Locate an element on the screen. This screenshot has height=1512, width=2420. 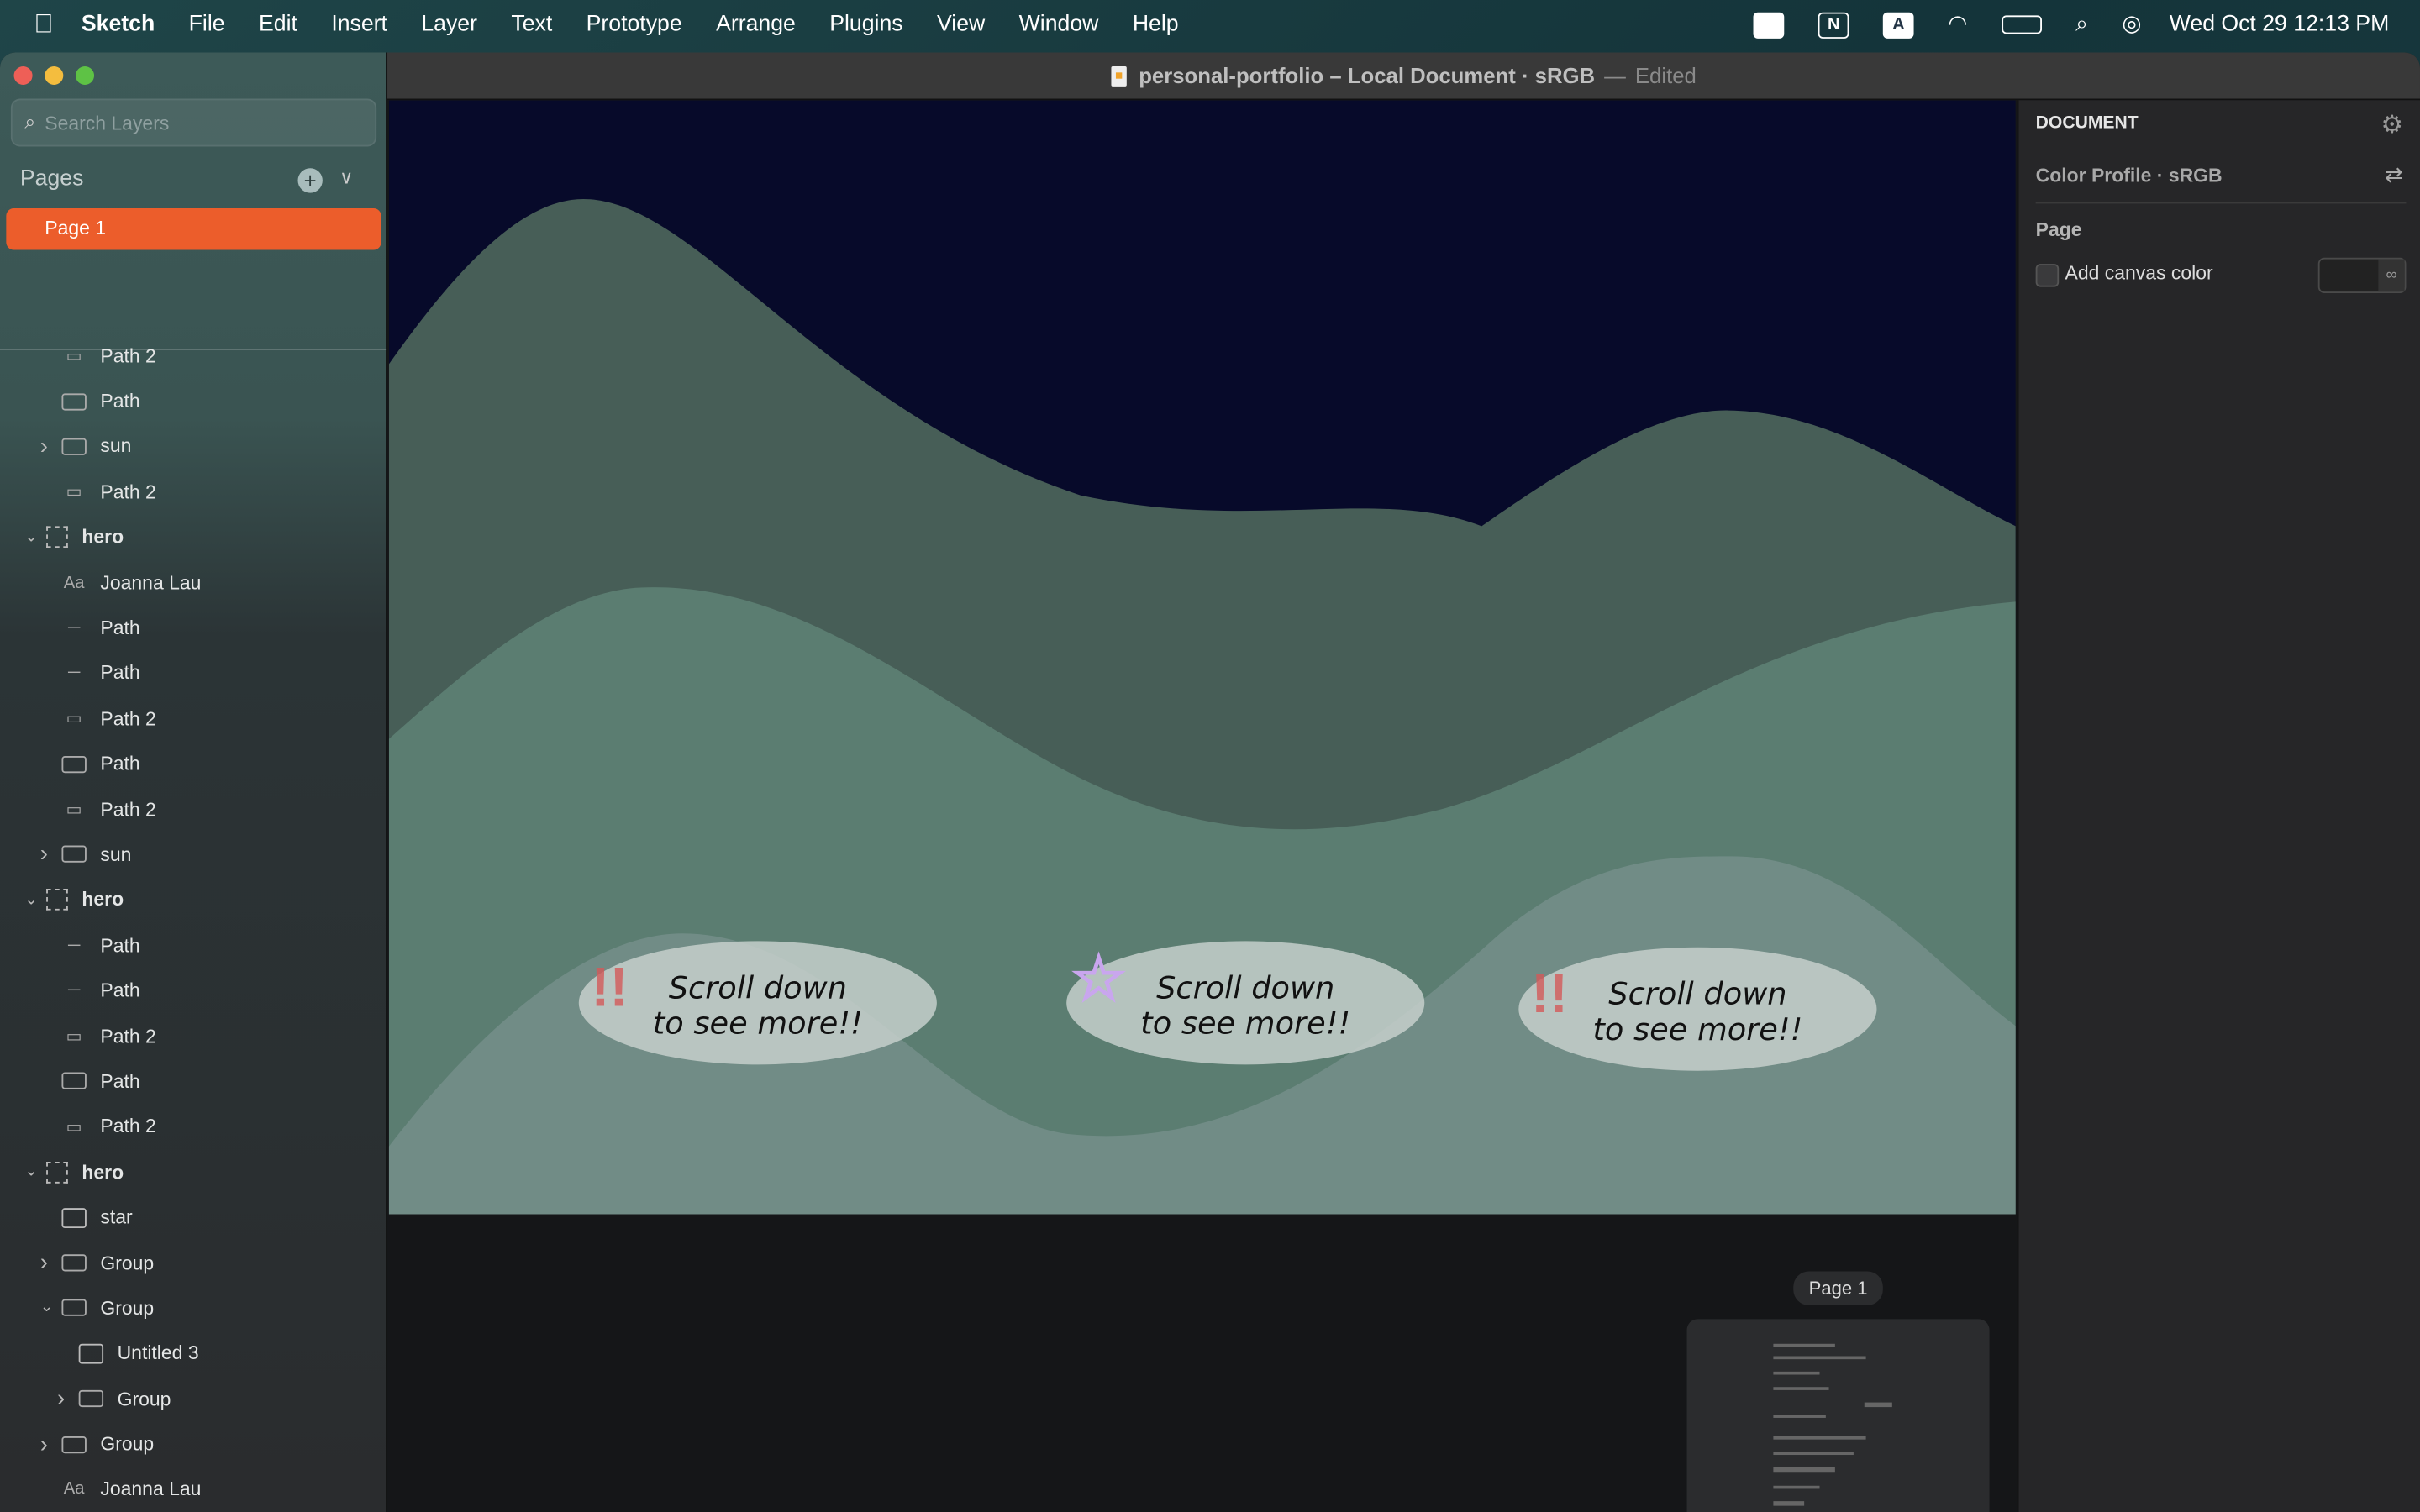
control-center-icon: ◎ is located at coordinates (2131, 25).